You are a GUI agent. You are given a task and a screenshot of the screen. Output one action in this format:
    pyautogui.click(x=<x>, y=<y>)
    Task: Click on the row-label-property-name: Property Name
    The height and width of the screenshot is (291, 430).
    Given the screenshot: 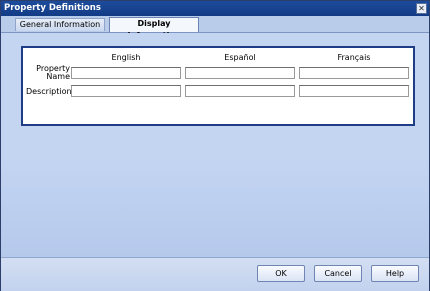 What is the action you would take?
    pyautogui.click(x=48, y=73)
    